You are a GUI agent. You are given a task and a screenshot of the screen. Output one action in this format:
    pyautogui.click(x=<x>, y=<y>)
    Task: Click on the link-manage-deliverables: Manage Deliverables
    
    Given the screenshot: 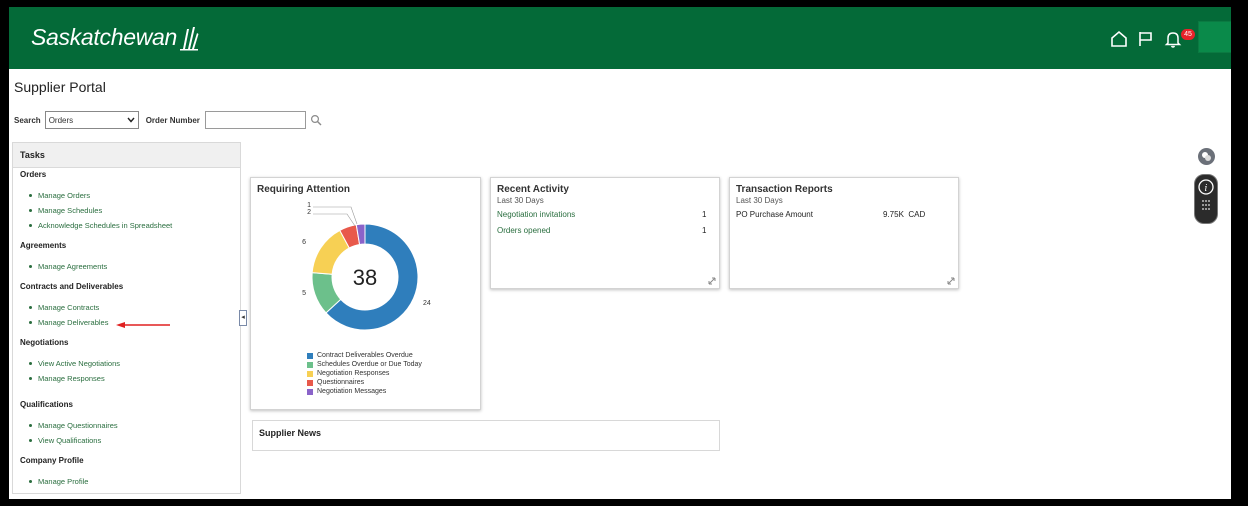 What is the action you would take?
    pyautogui.click(x=73, y=322)
    